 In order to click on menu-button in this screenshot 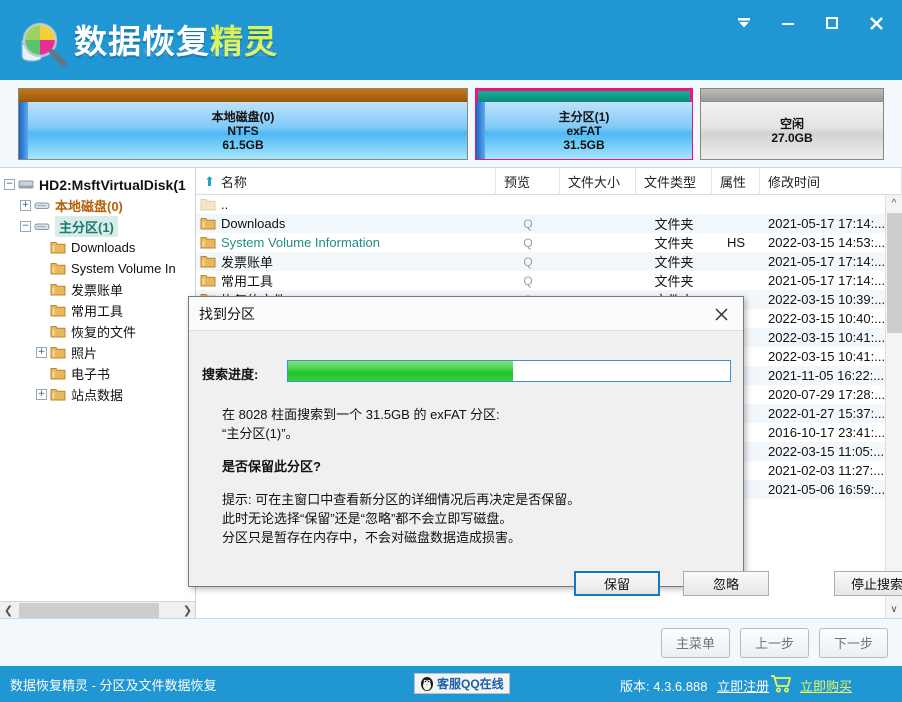, I will do `click(744, 23)`.